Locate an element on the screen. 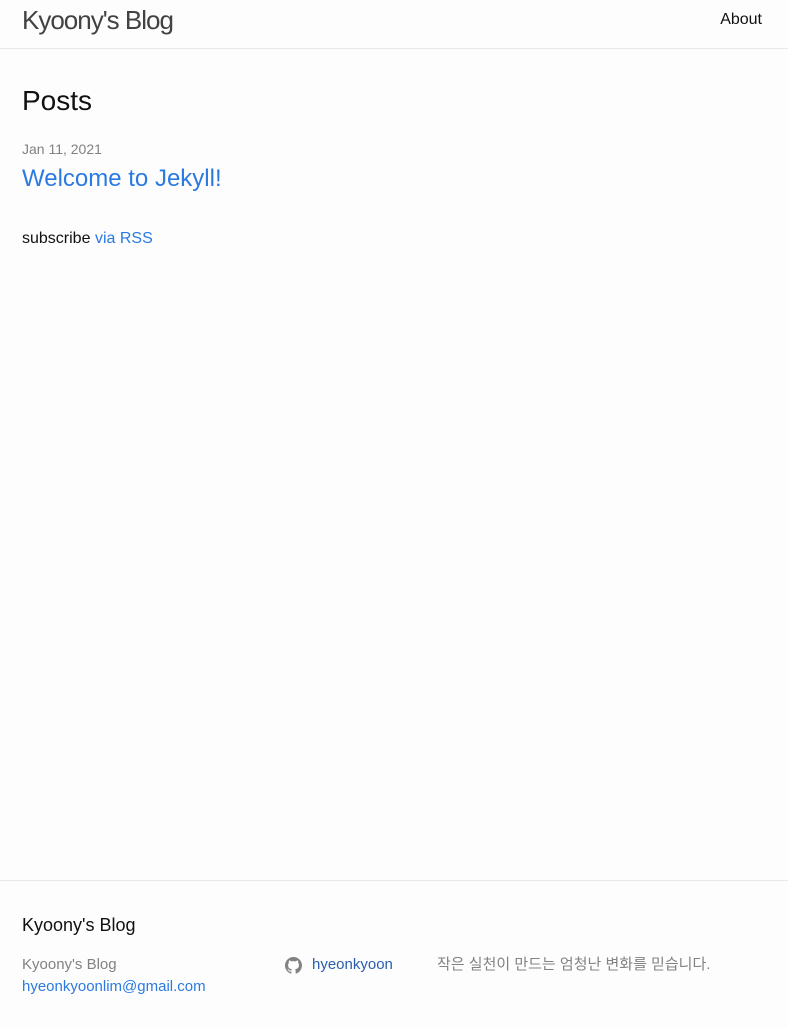 This screenshot has height=1028, width=788. github-link: hyeonkyoon is located at coordinates (339, 965).